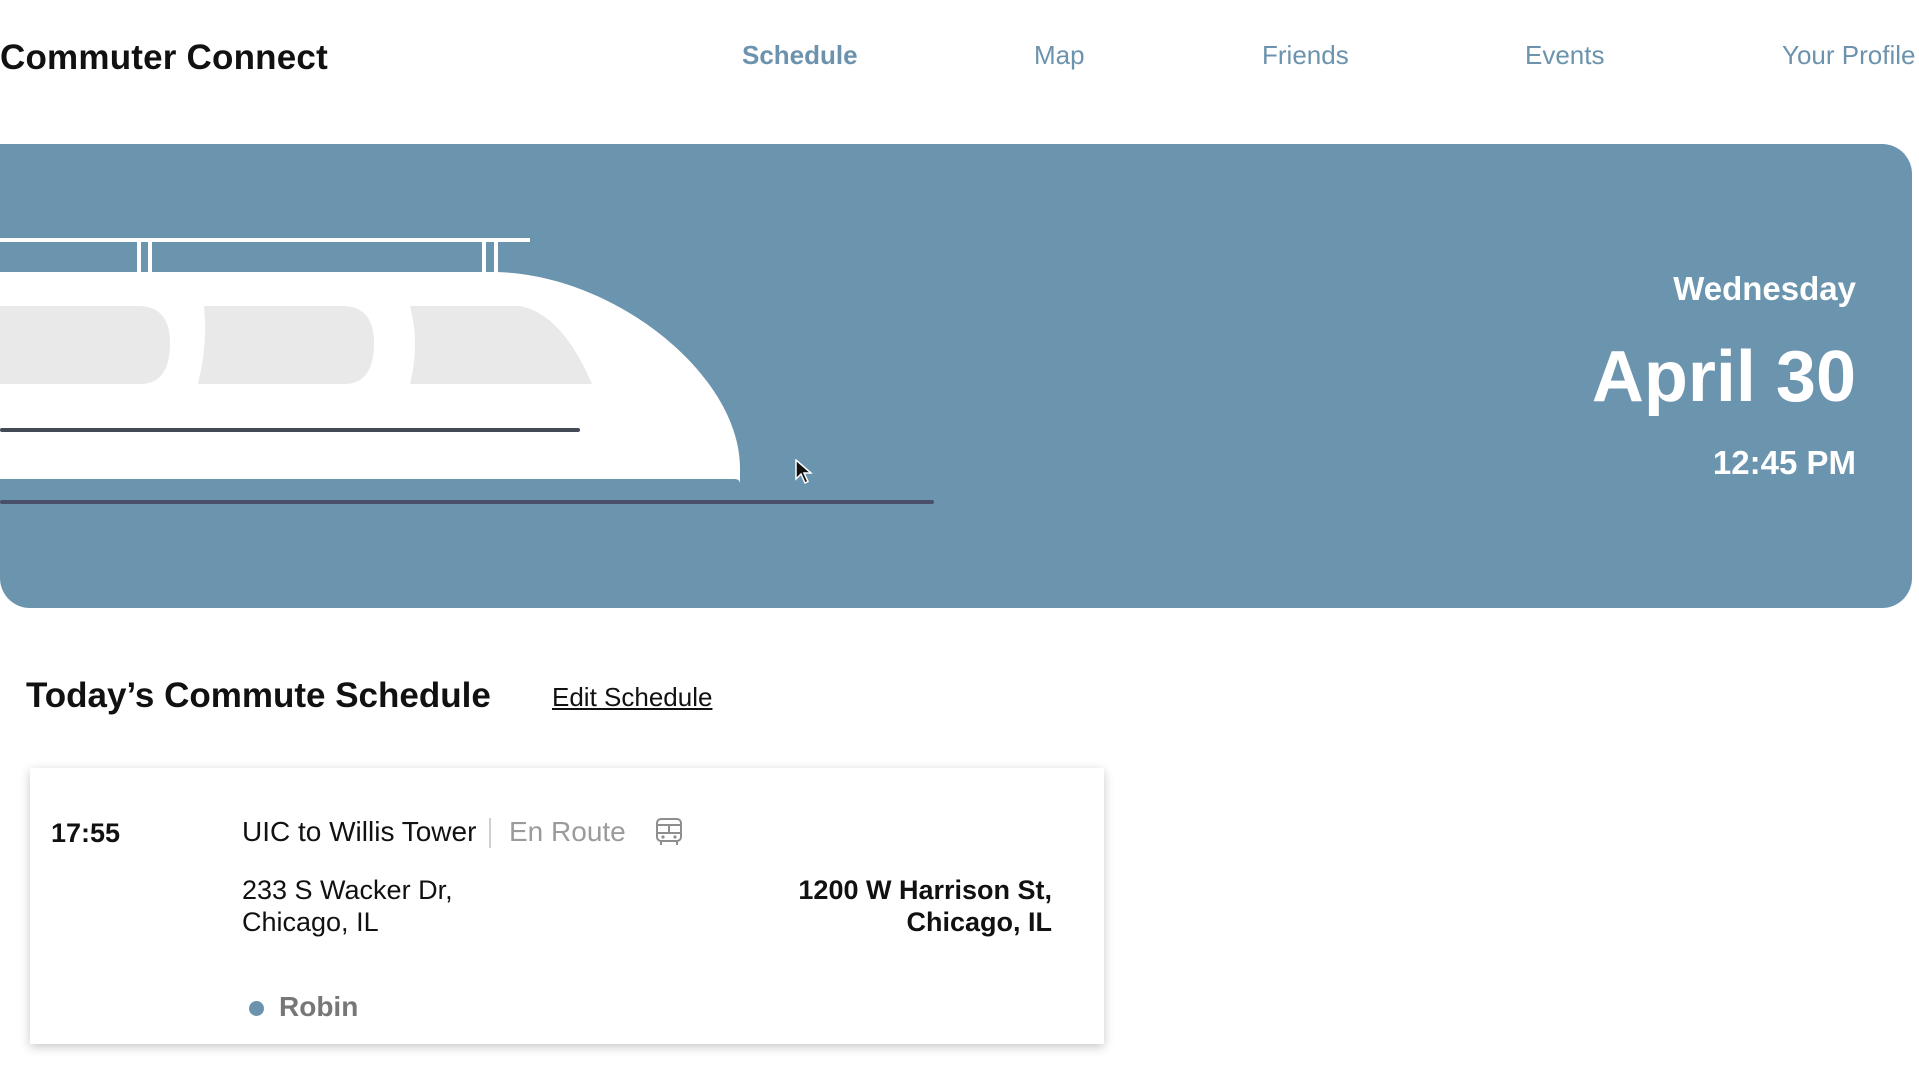 The width and height of the screenshot is (1919, 1079). Describe the element at coordinates (256, 1008) in the screenshot. I see `rider-status-dot` at that location.